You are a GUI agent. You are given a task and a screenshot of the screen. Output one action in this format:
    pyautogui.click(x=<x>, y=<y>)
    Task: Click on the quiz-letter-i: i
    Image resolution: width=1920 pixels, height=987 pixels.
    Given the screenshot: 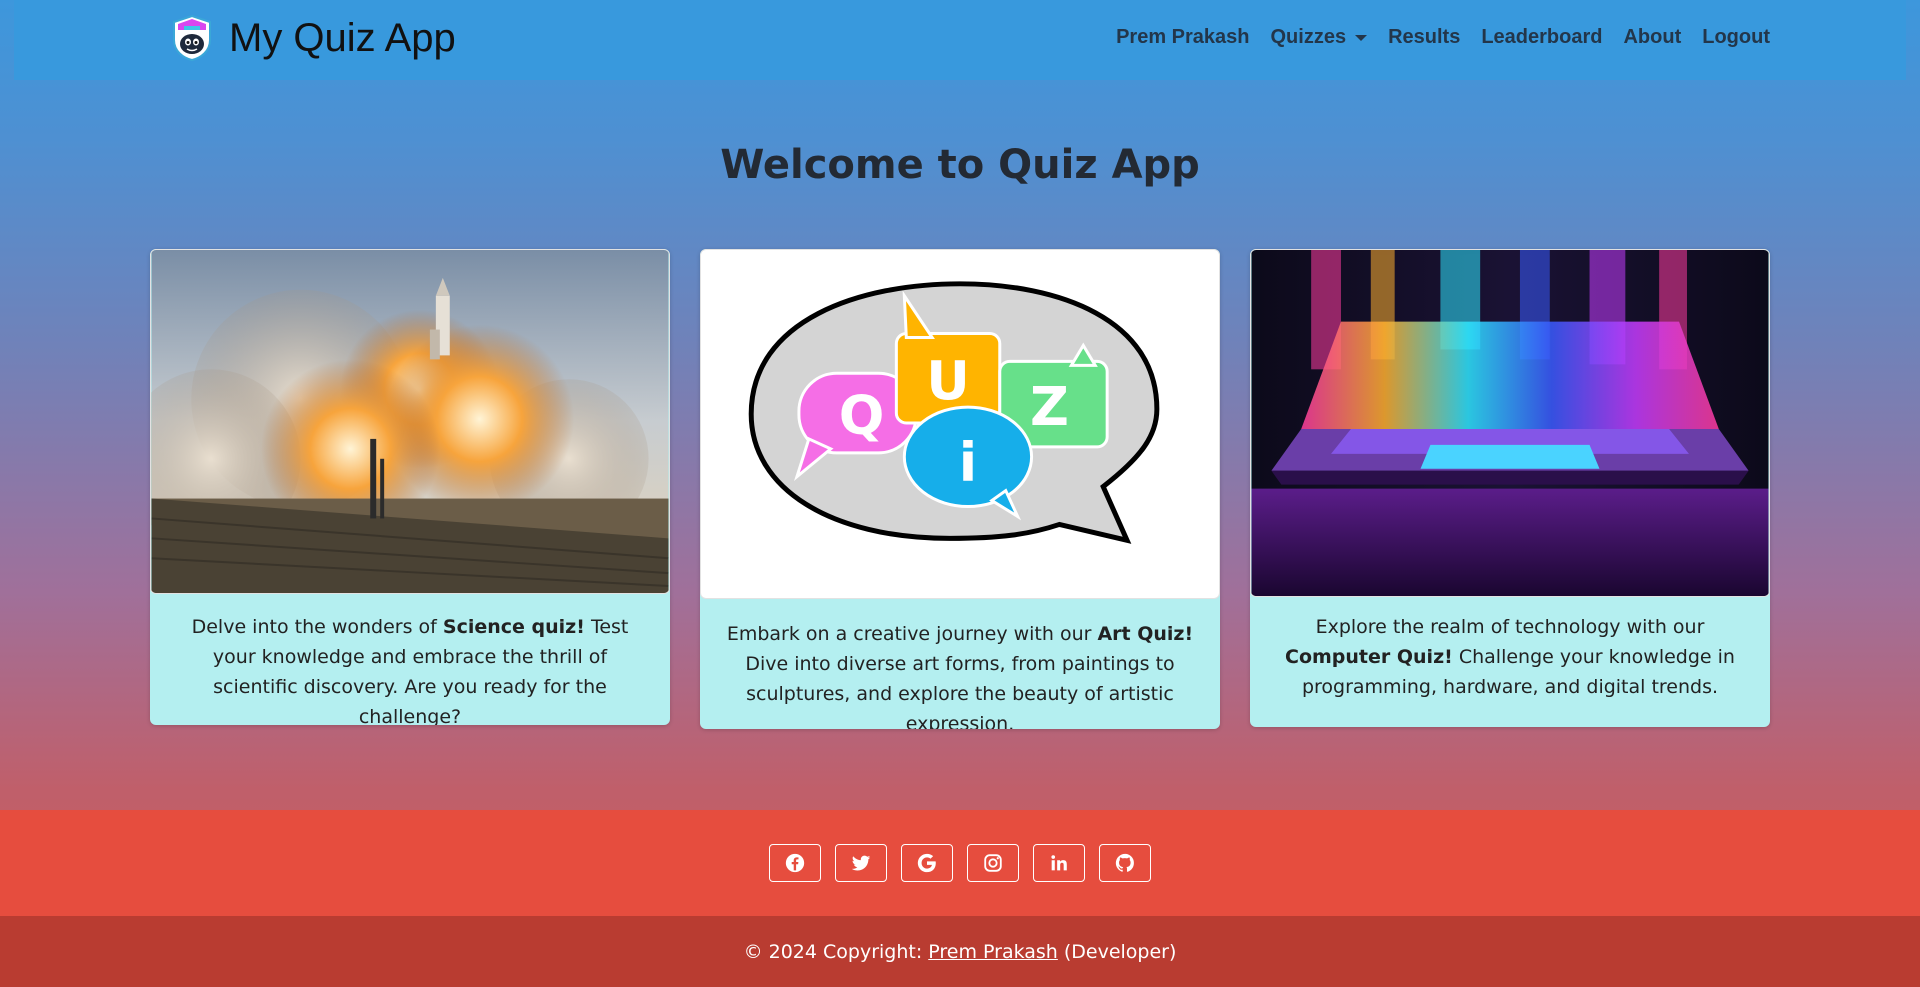 What is the action you would take?
    pyautogui.click(x=968, y=462)
    